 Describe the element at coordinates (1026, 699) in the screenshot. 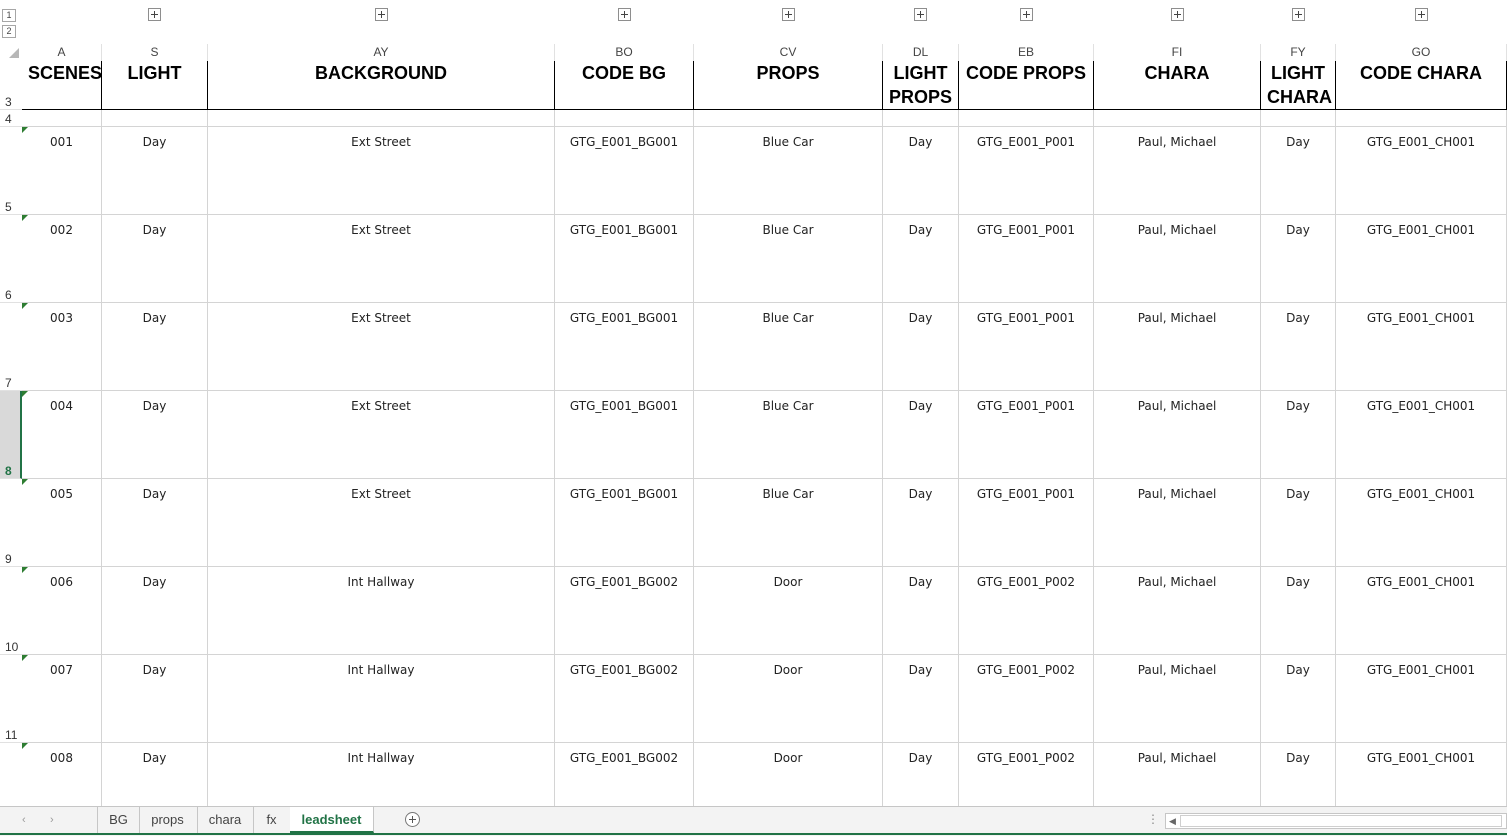

I see `cell-code-props: GTG_E001_P002` at that location.